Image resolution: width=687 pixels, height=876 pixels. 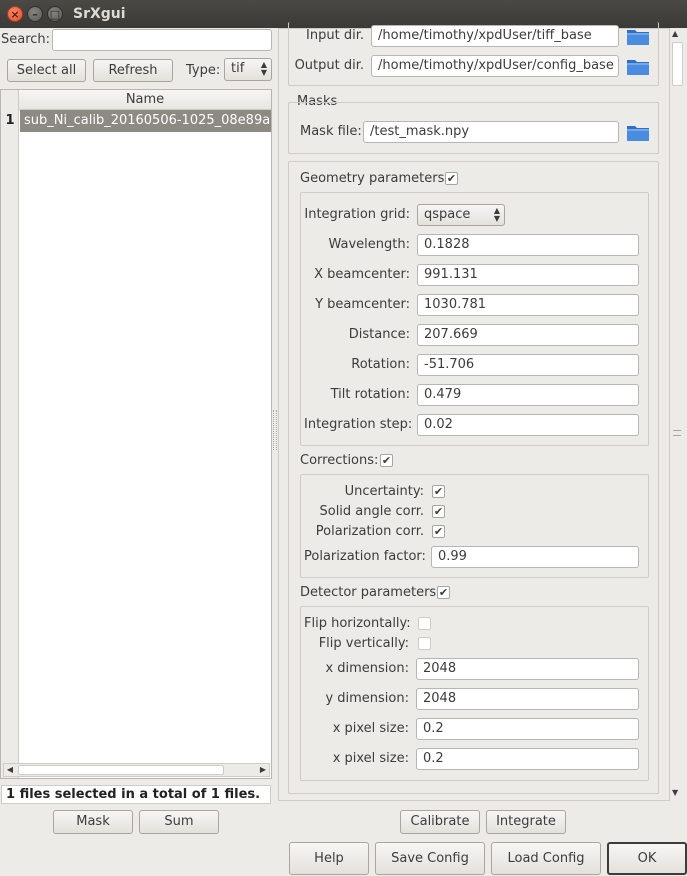 I want to click on y-pixel-size-label: x pixel size:, so click(x=370, y=758).